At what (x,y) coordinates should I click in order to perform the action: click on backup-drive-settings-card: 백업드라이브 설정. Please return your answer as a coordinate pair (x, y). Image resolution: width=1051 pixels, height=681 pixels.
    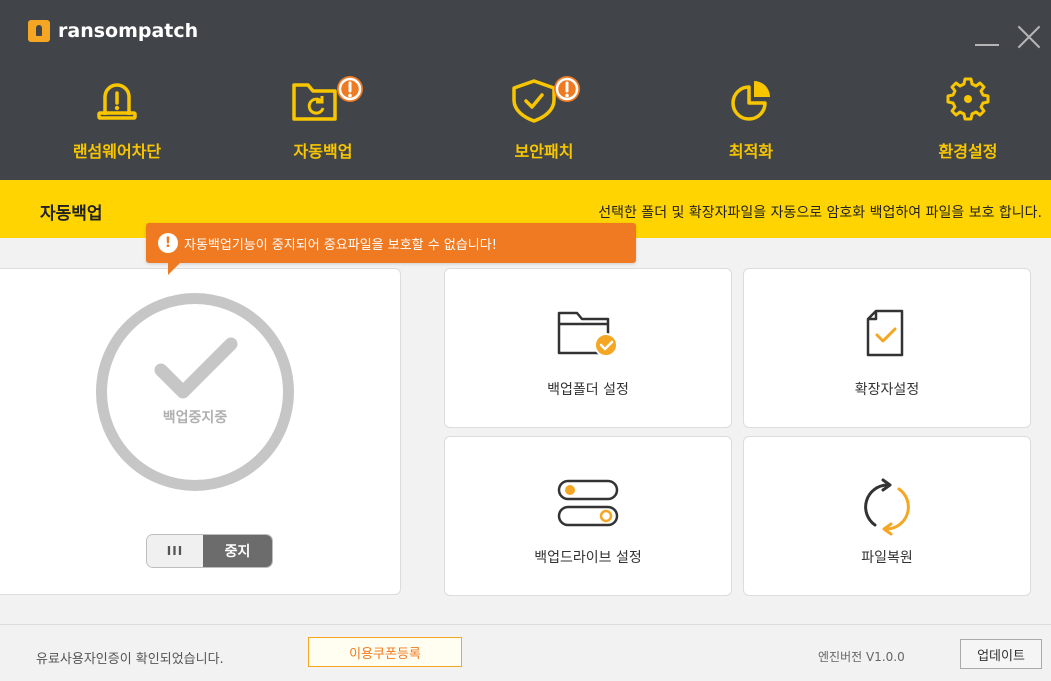
    Looking at the image, I should click on (588, 516).